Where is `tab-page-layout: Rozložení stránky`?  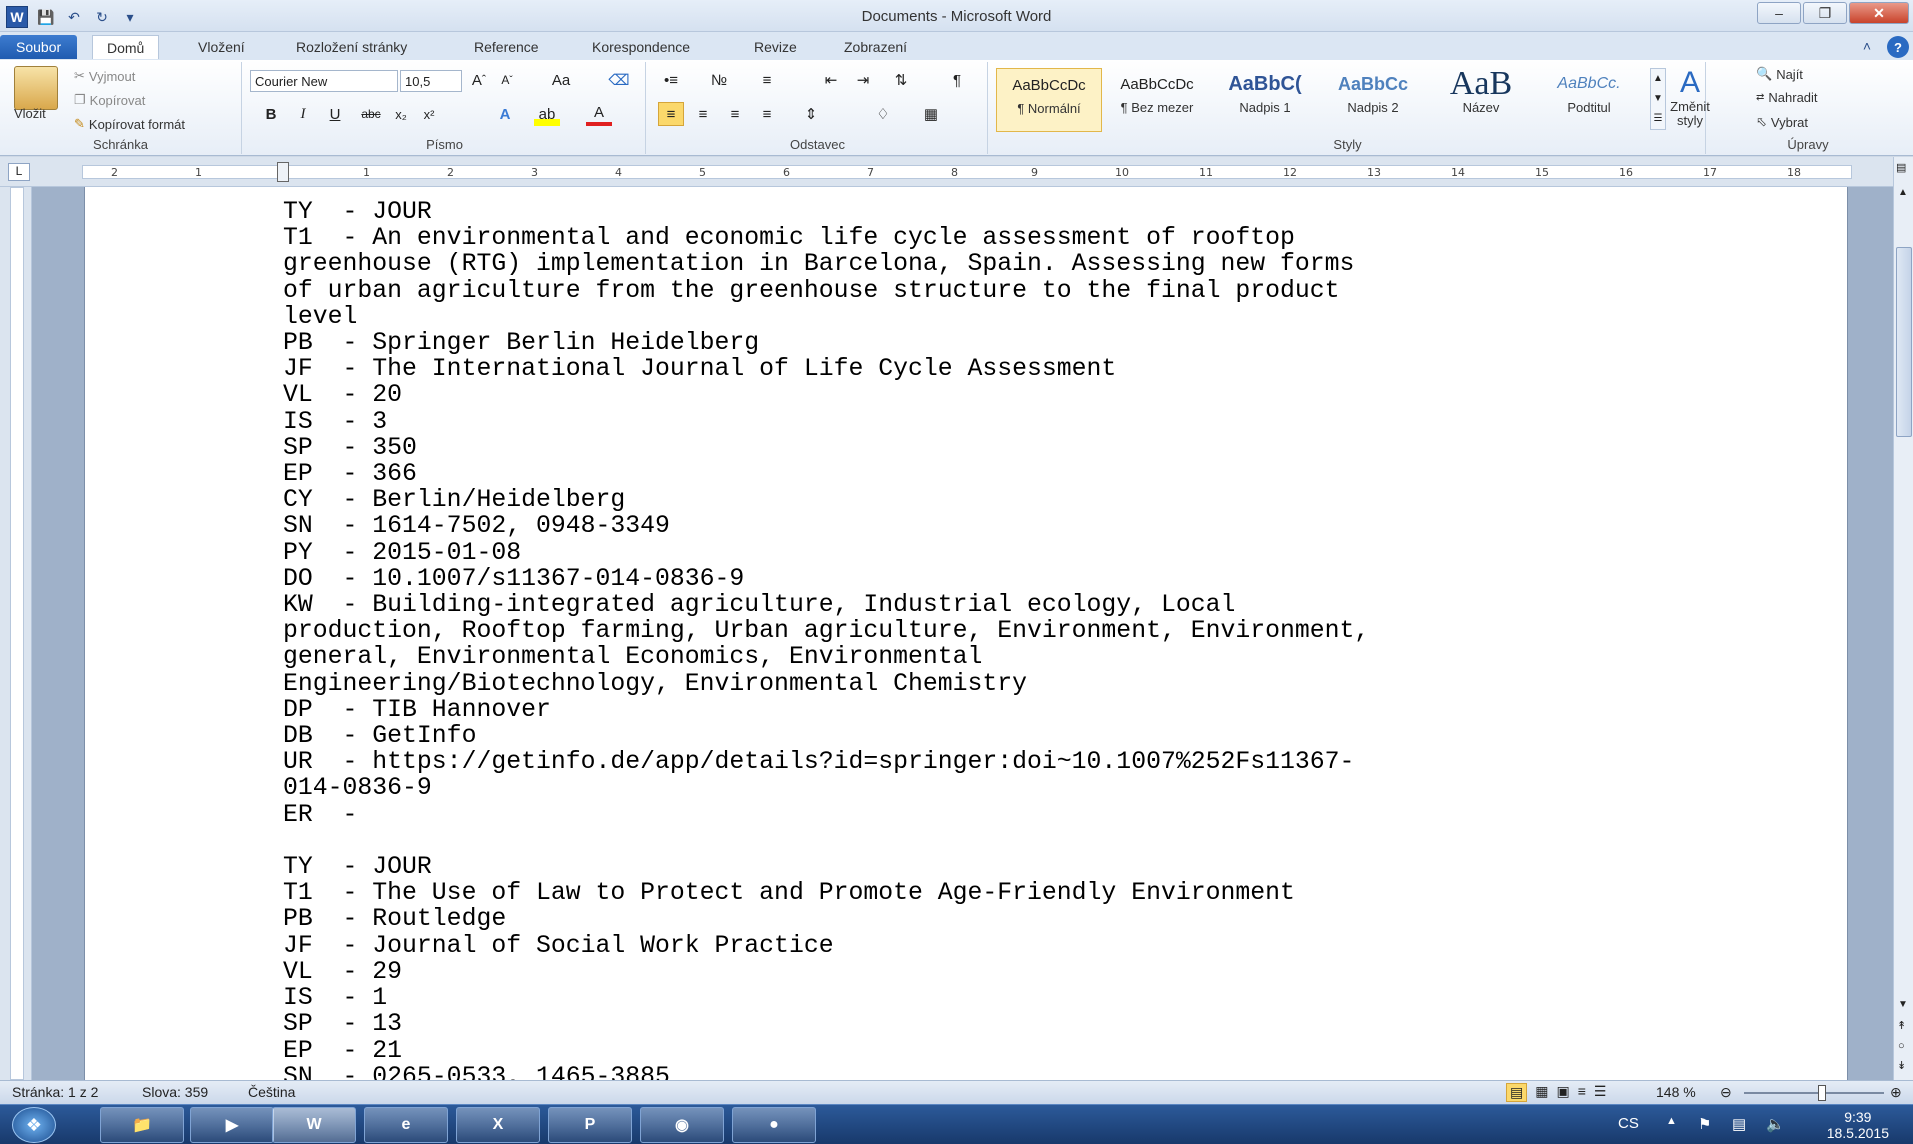
tab-page-layout: Rozložení stránky is located at coordinates (351, 47).